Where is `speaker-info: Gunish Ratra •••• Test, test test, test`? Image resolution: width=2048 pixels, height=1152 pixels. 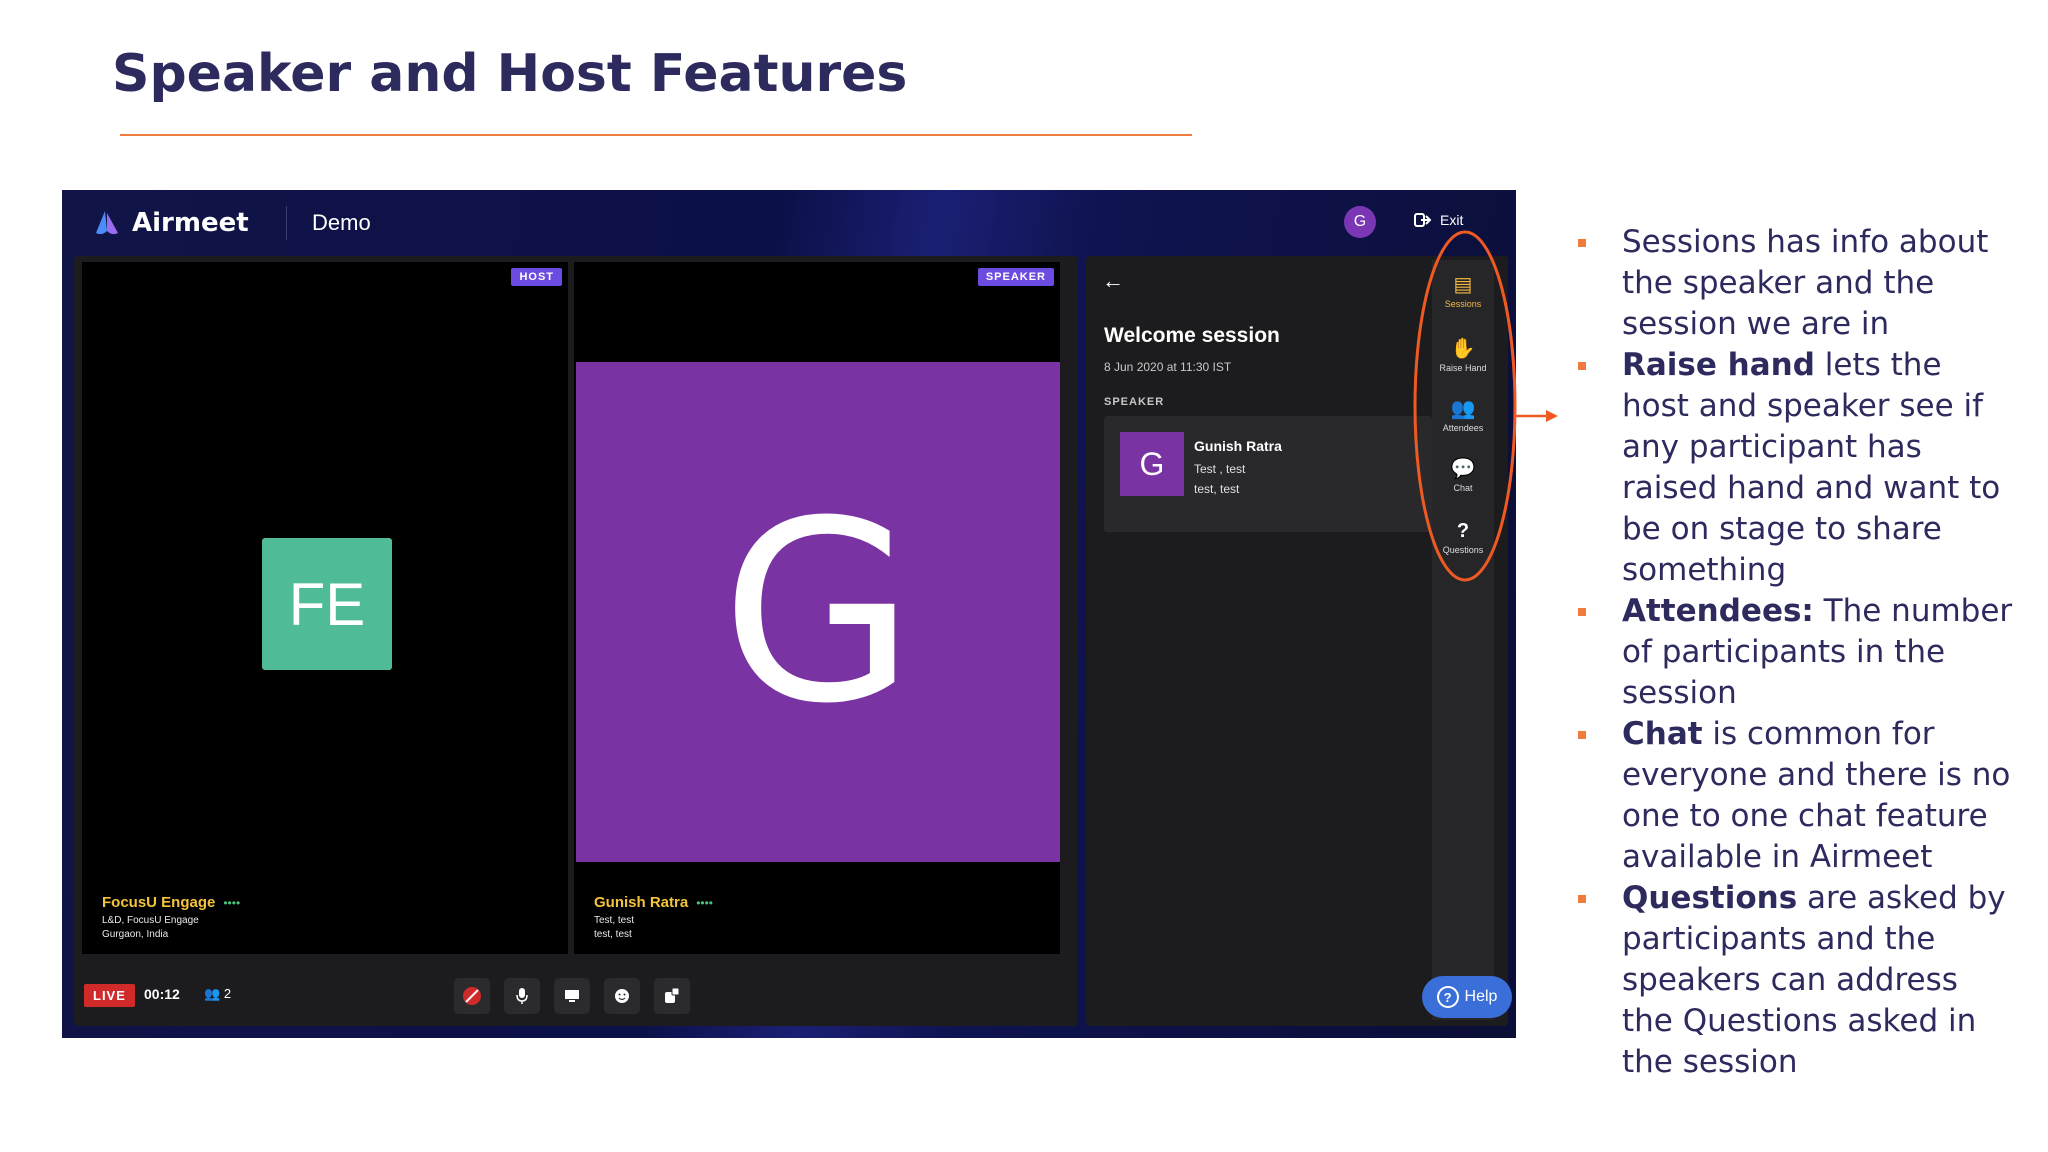 speaker-info: Gunish Ratra •••• Test, test test, test is located at coordinates (653, 917).